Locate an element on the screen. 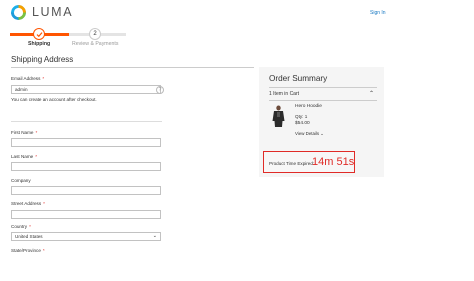 This screenshot has width=474, height=281. last-name-label: Last Name * is located at coordinates (24, 156).